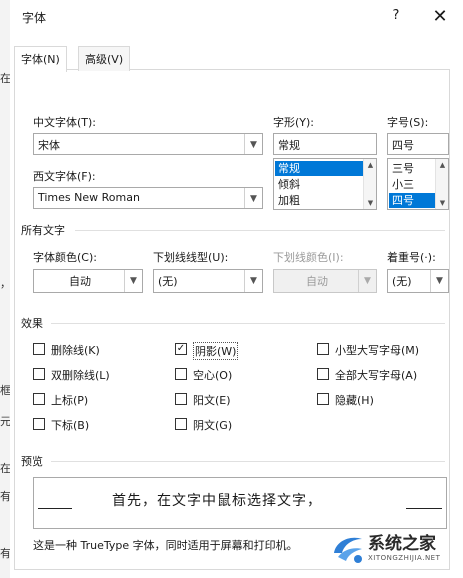 Image resolution: width=463 pixels, height=578 pixels. What do you see at coordinates (319, 184) in the screenshot?
I see `list-item: 倾斜` at bounding box center [319, 184].